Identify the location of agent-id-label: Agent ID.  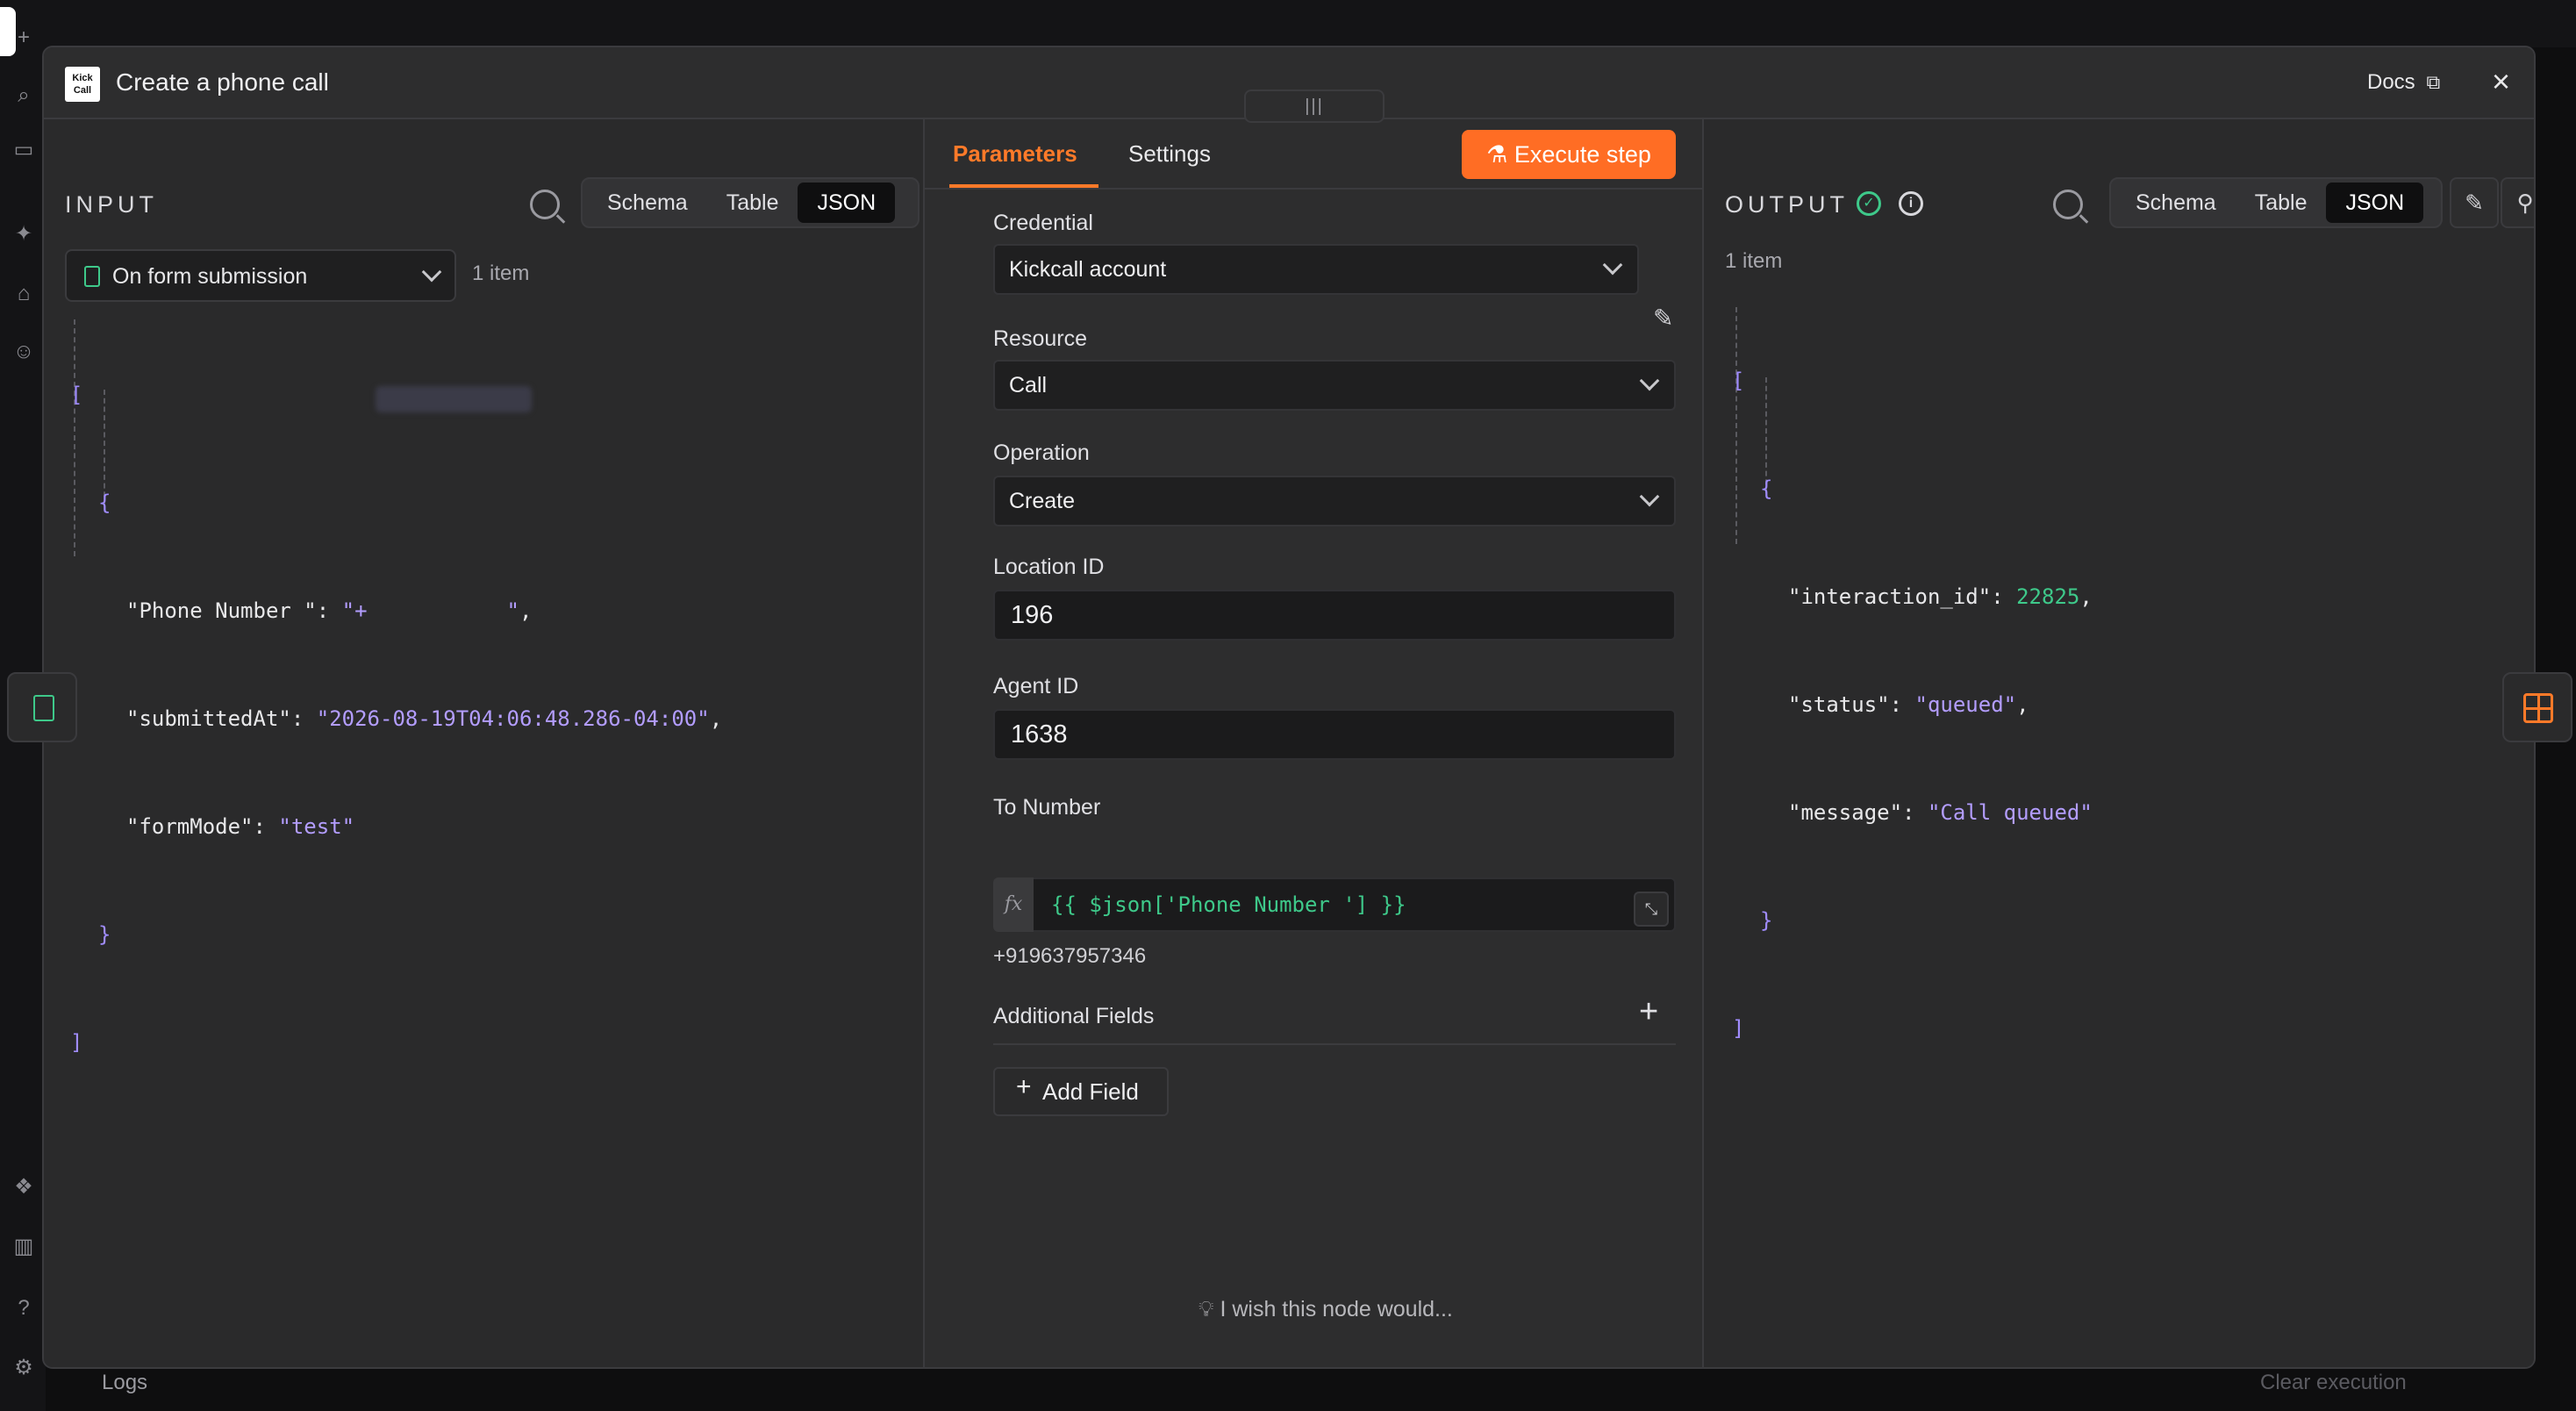
(1036, 686).